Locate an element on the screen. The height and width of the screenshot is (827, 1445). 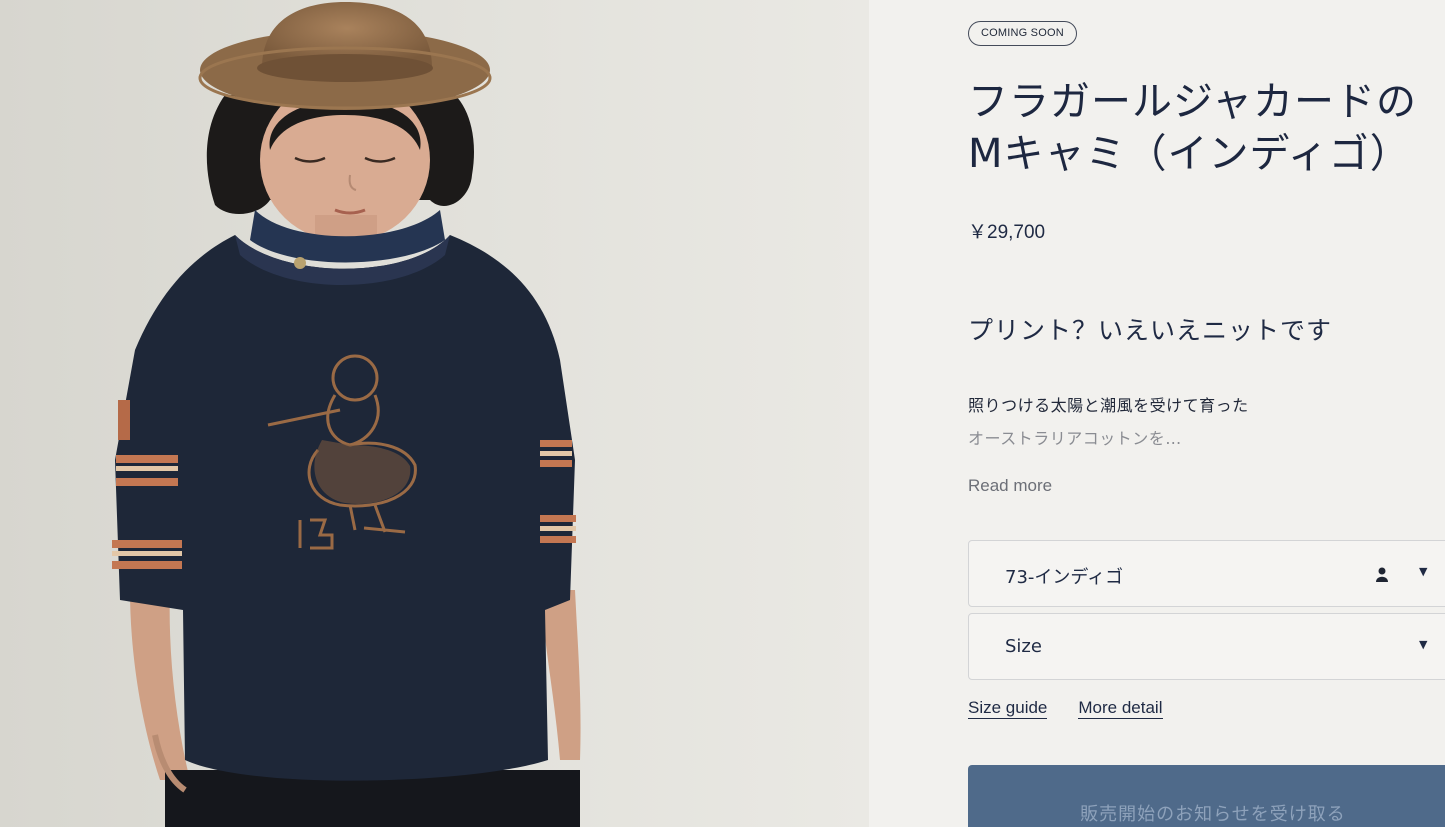
read-more-link: Read more is located at coordinates (1010, 486).